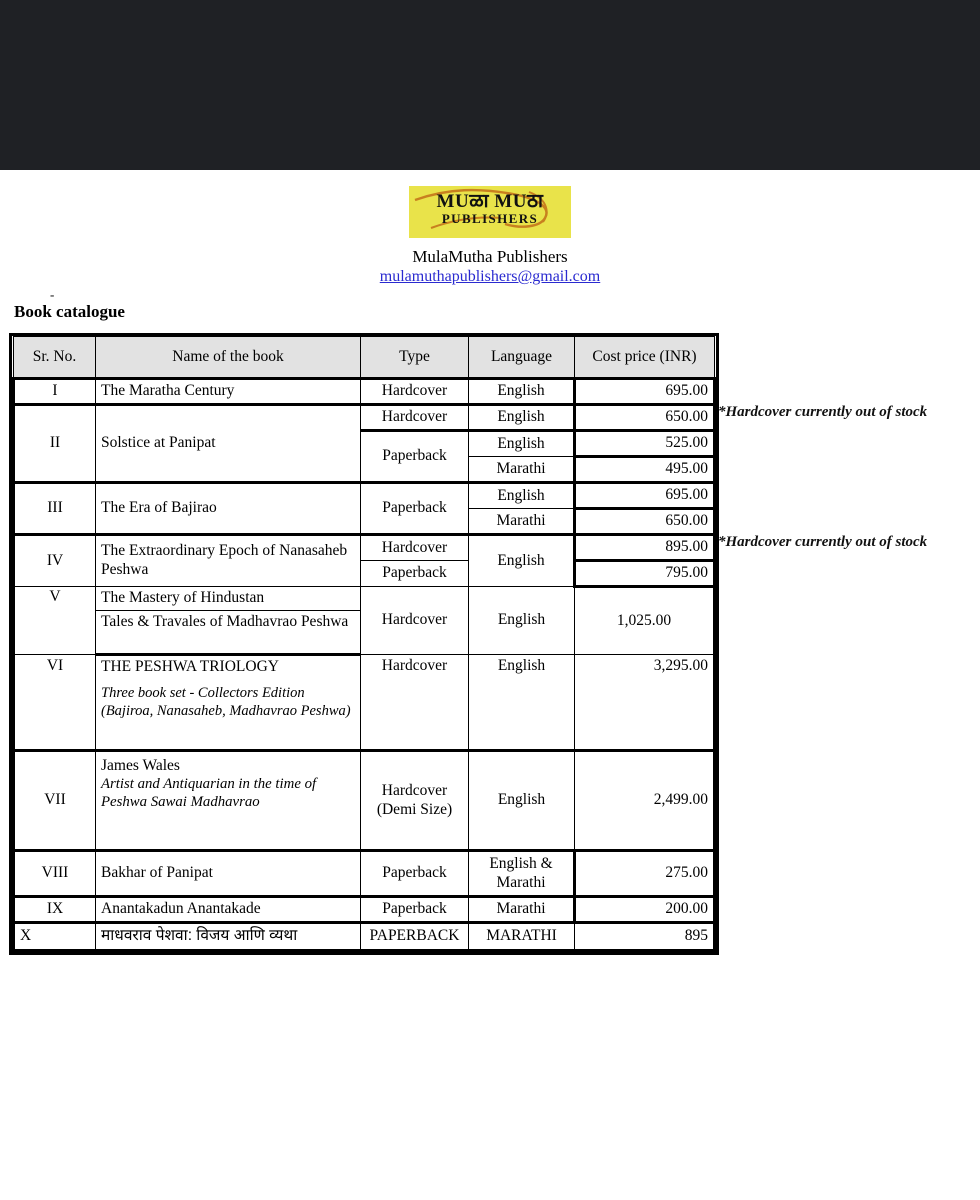 This screenshot has height=1200, width=980. Describe the element at coordinates (490, 256) in the screenshot. I see `publisher-name: MulaMutha Publishers` at that location.